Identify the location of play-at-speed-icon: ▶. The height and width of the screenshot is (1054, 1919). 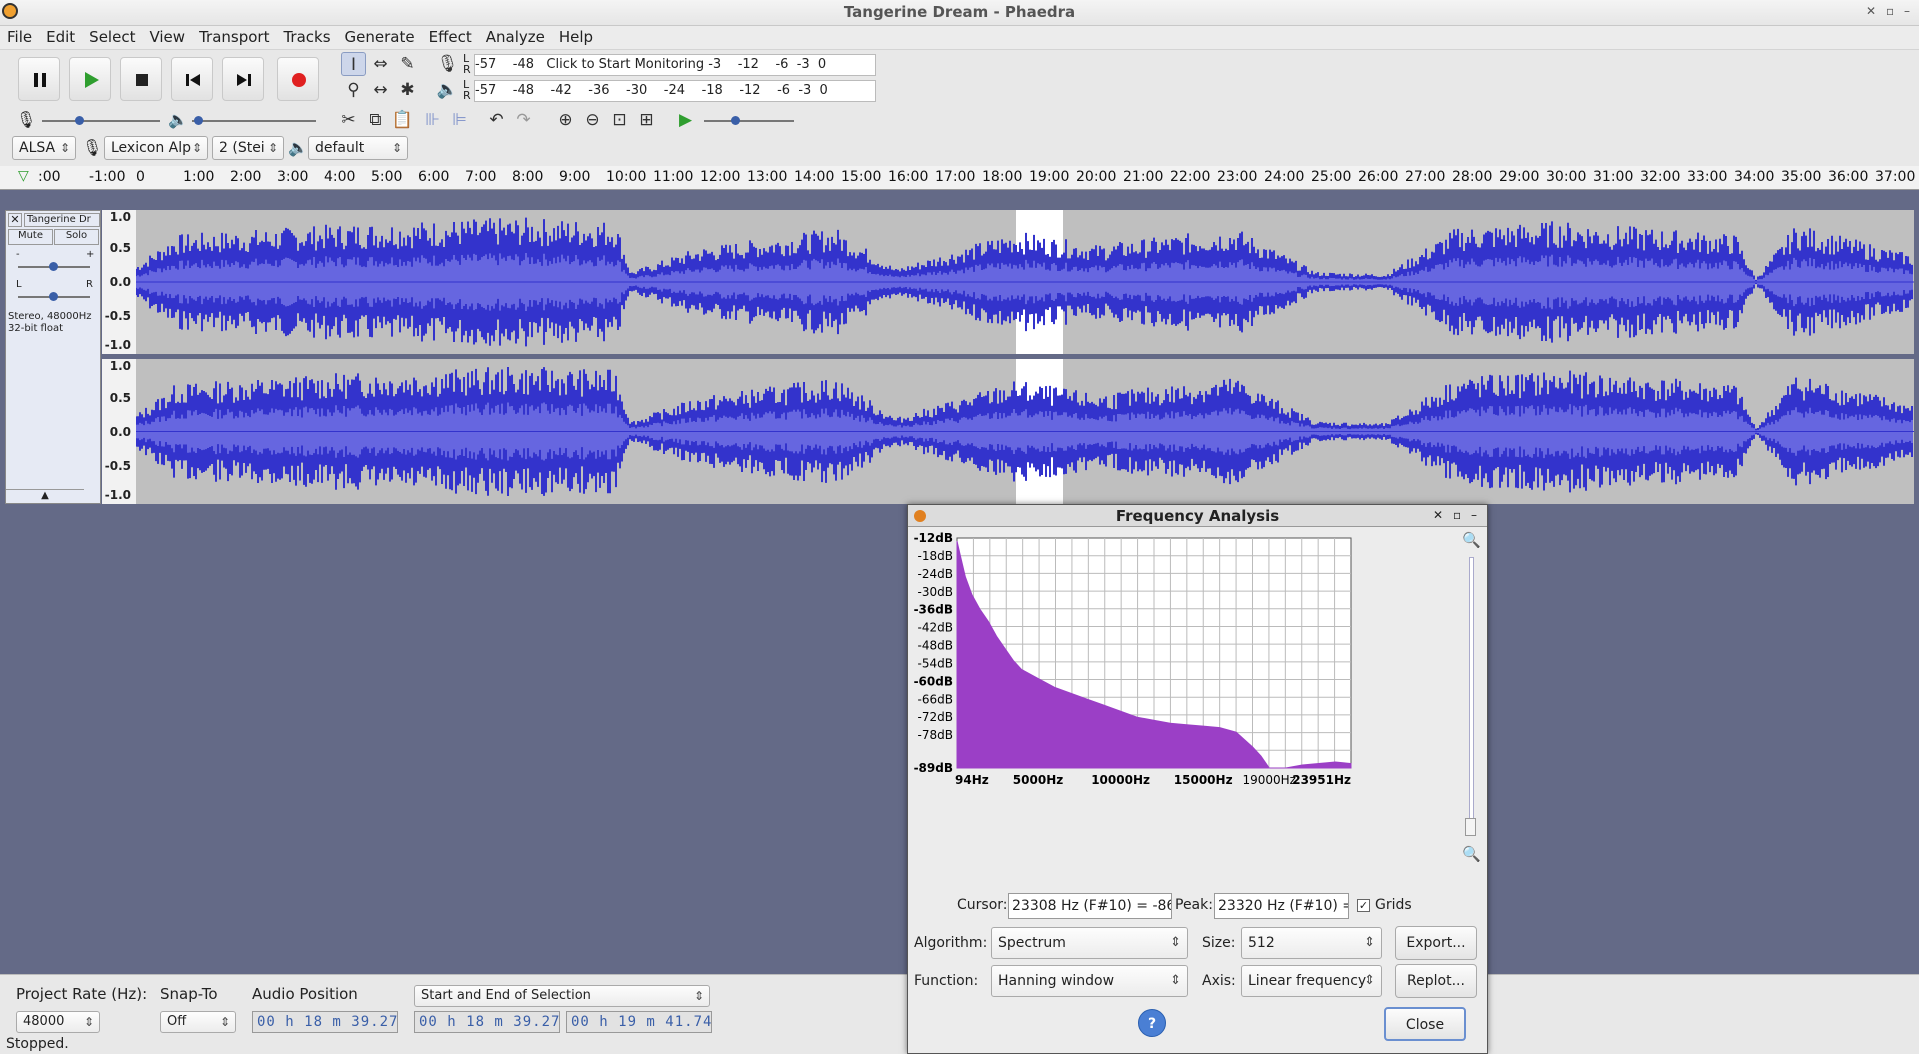
(685, 120).